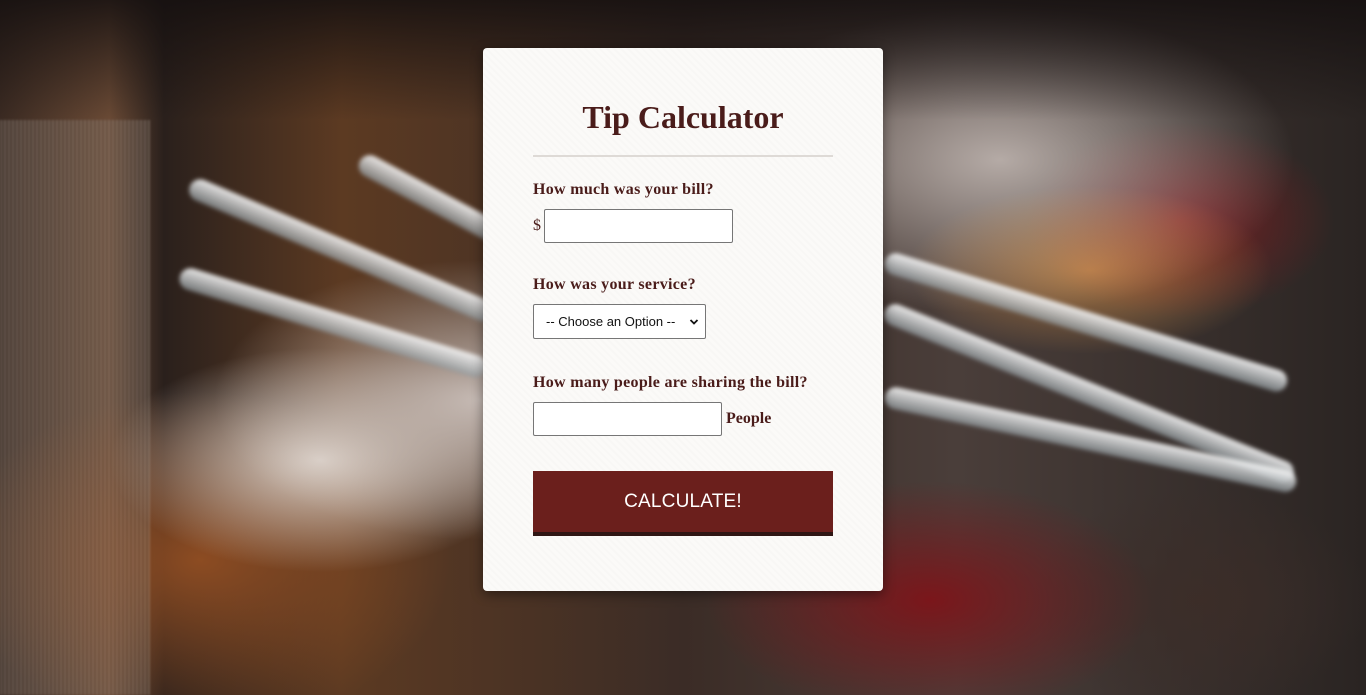 The height and width of the screenshot is (695, 1366). I want to click on calculate-button: CALCULATE!, so click(683, 503).